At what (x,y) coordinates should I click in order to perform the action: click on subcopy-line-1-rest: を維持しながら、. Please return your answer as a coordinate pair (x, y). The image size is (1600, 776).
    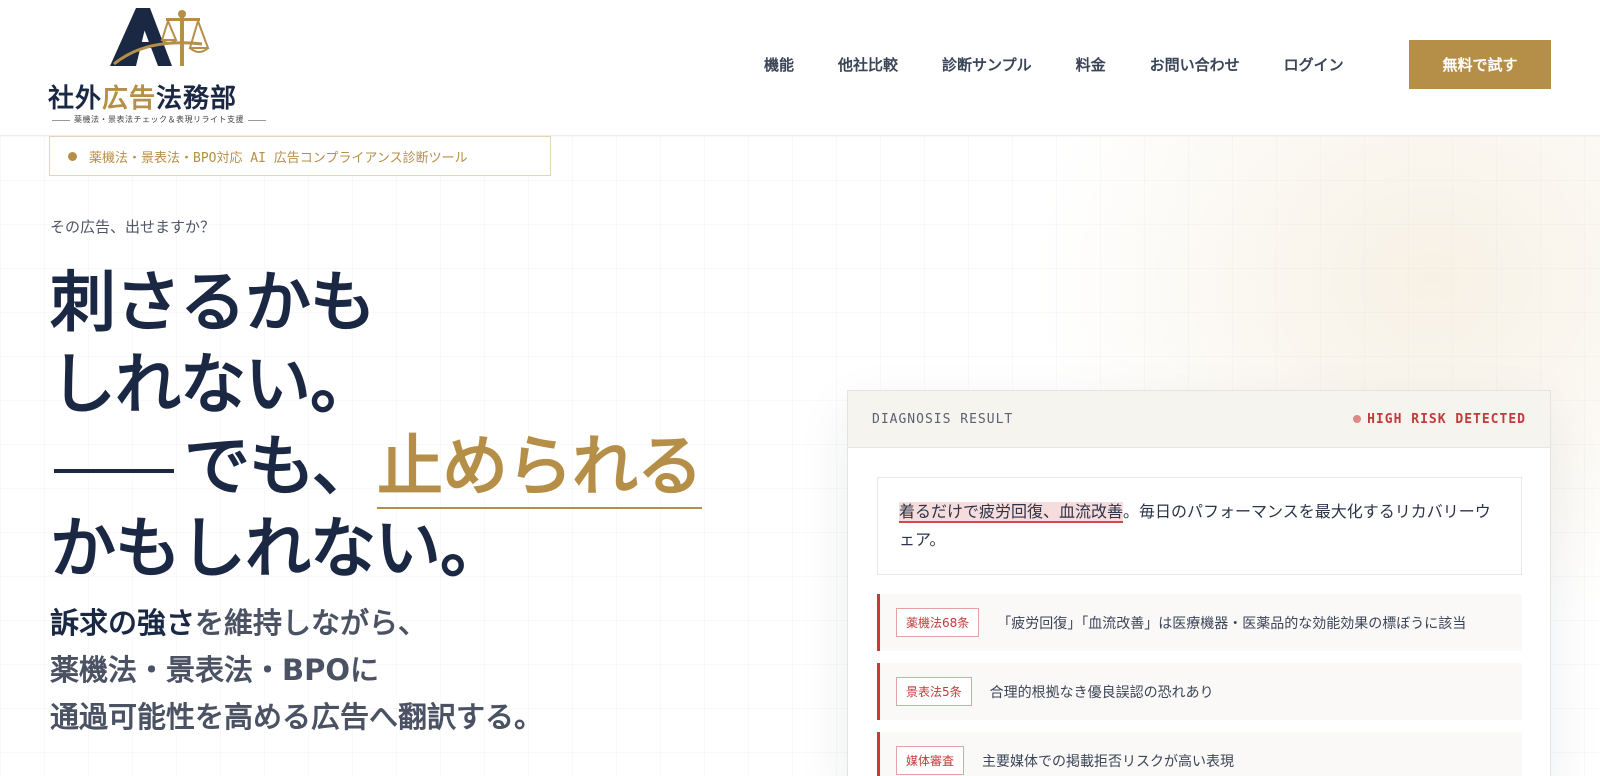
    Looking at the image, I should click on (311, 623).